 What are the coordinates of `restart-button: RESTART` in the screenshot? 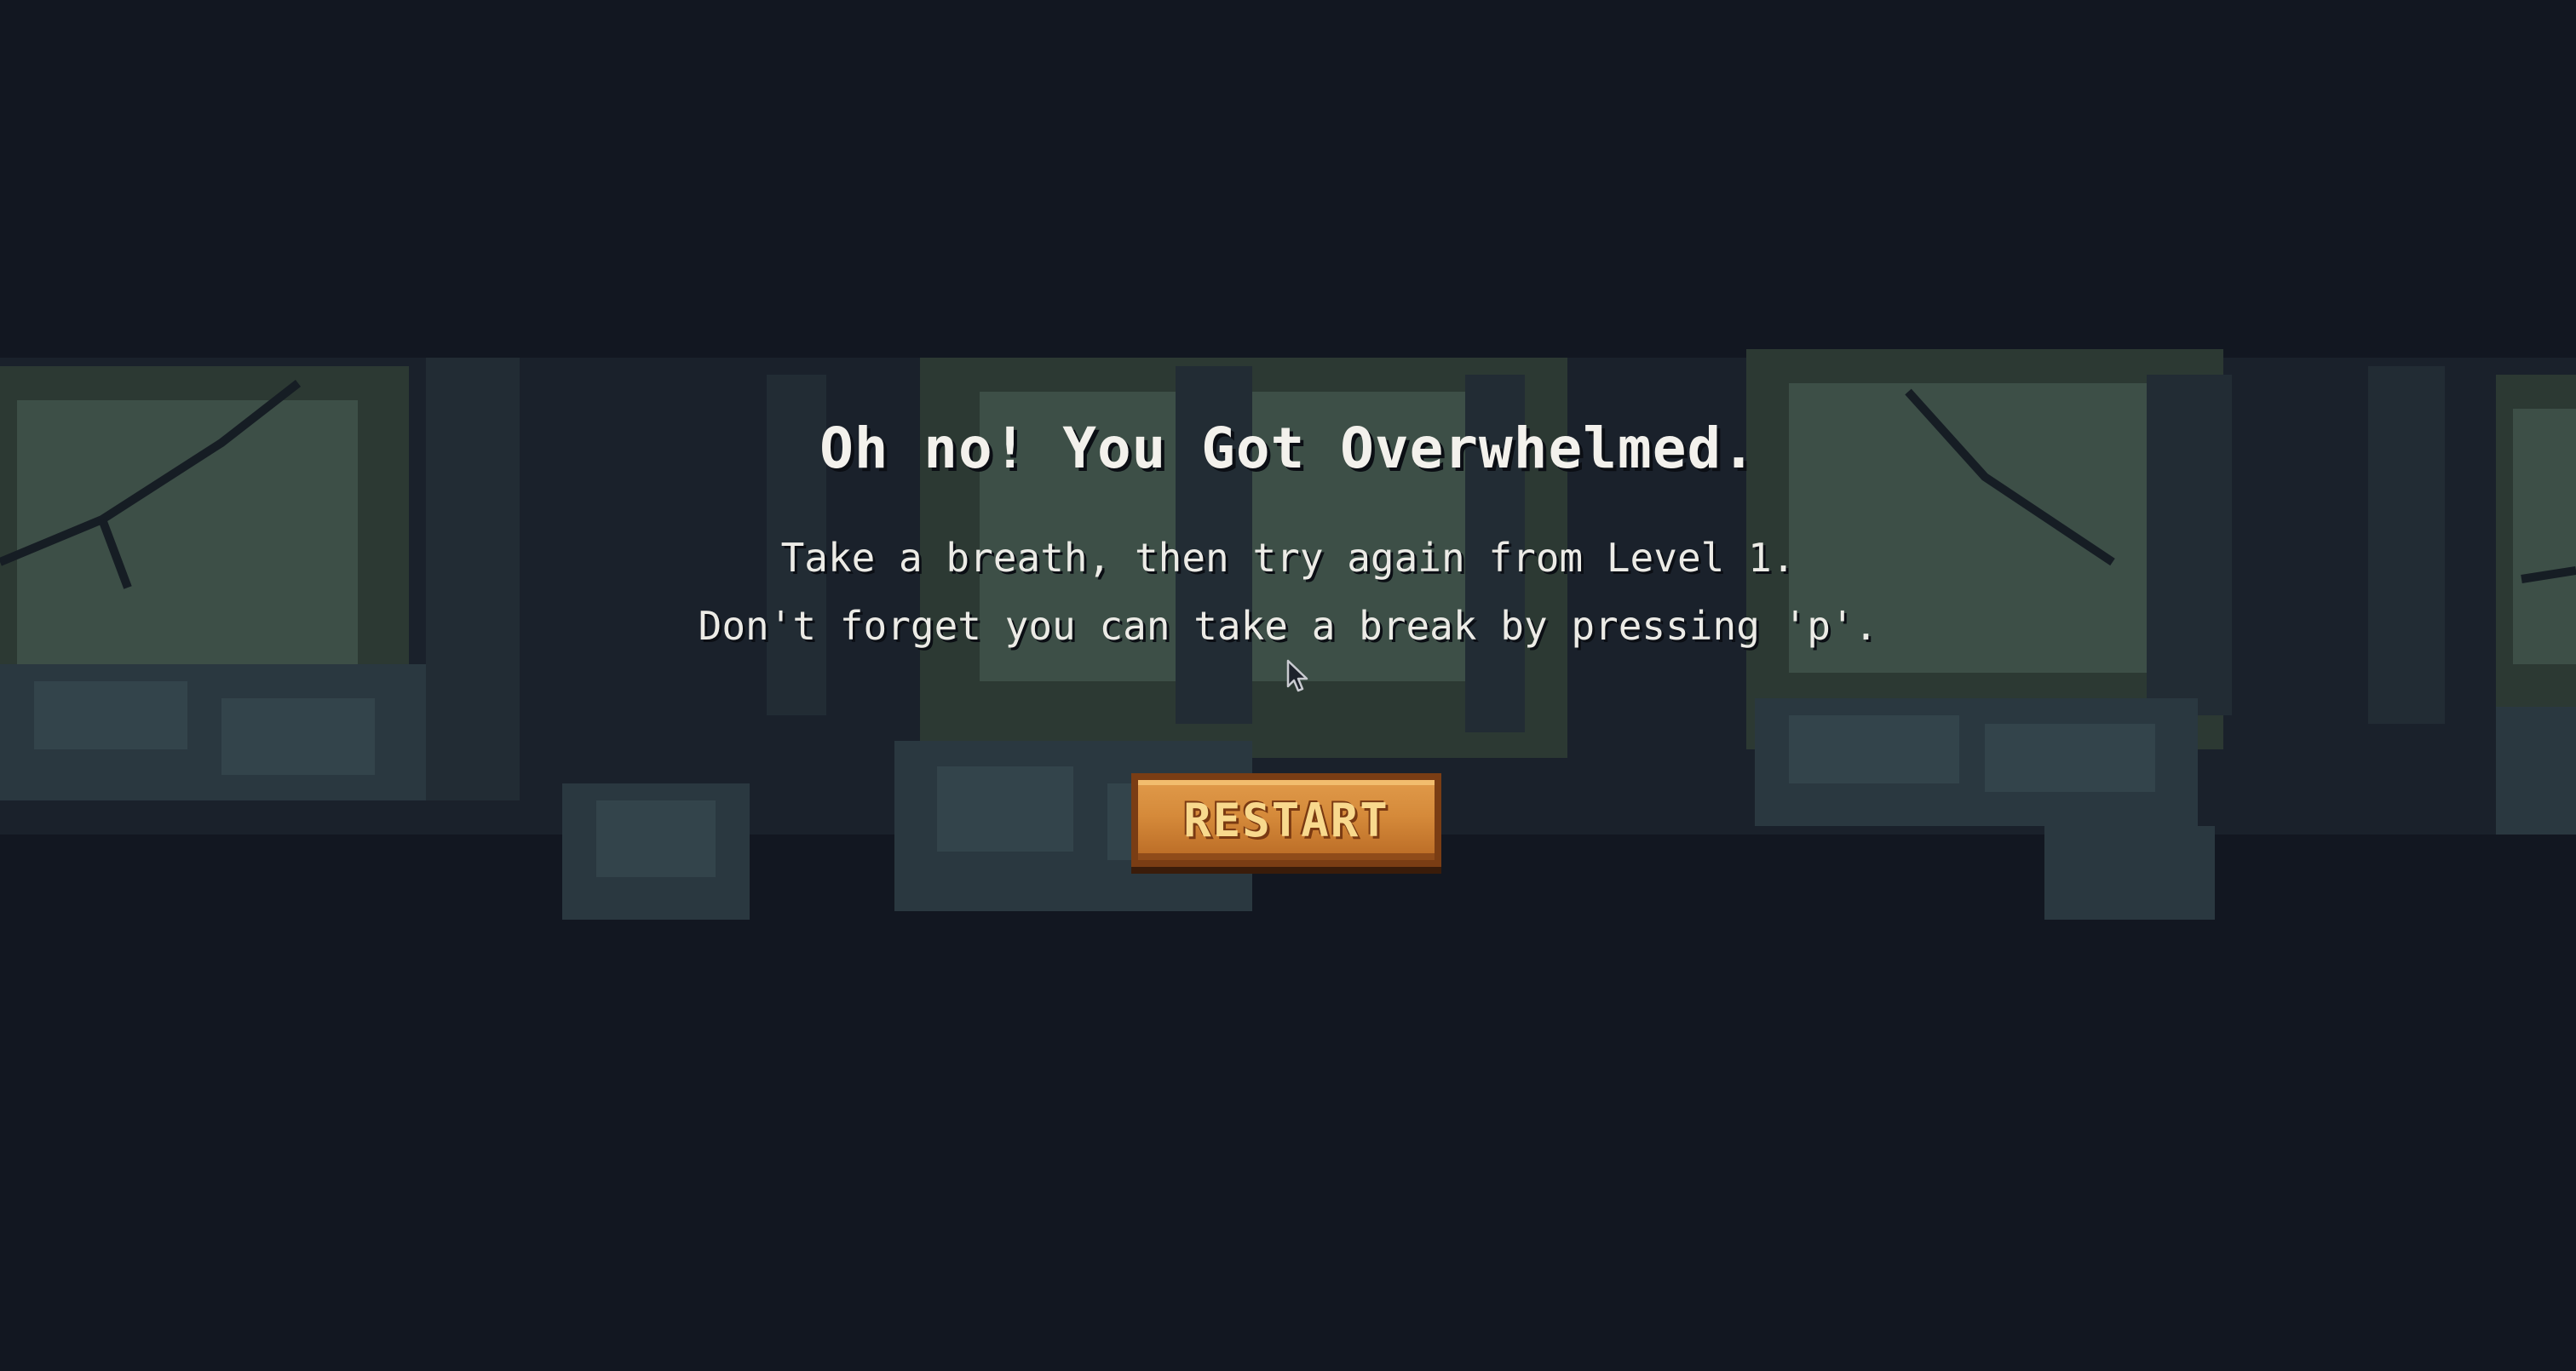 It's located at (1286, 820).